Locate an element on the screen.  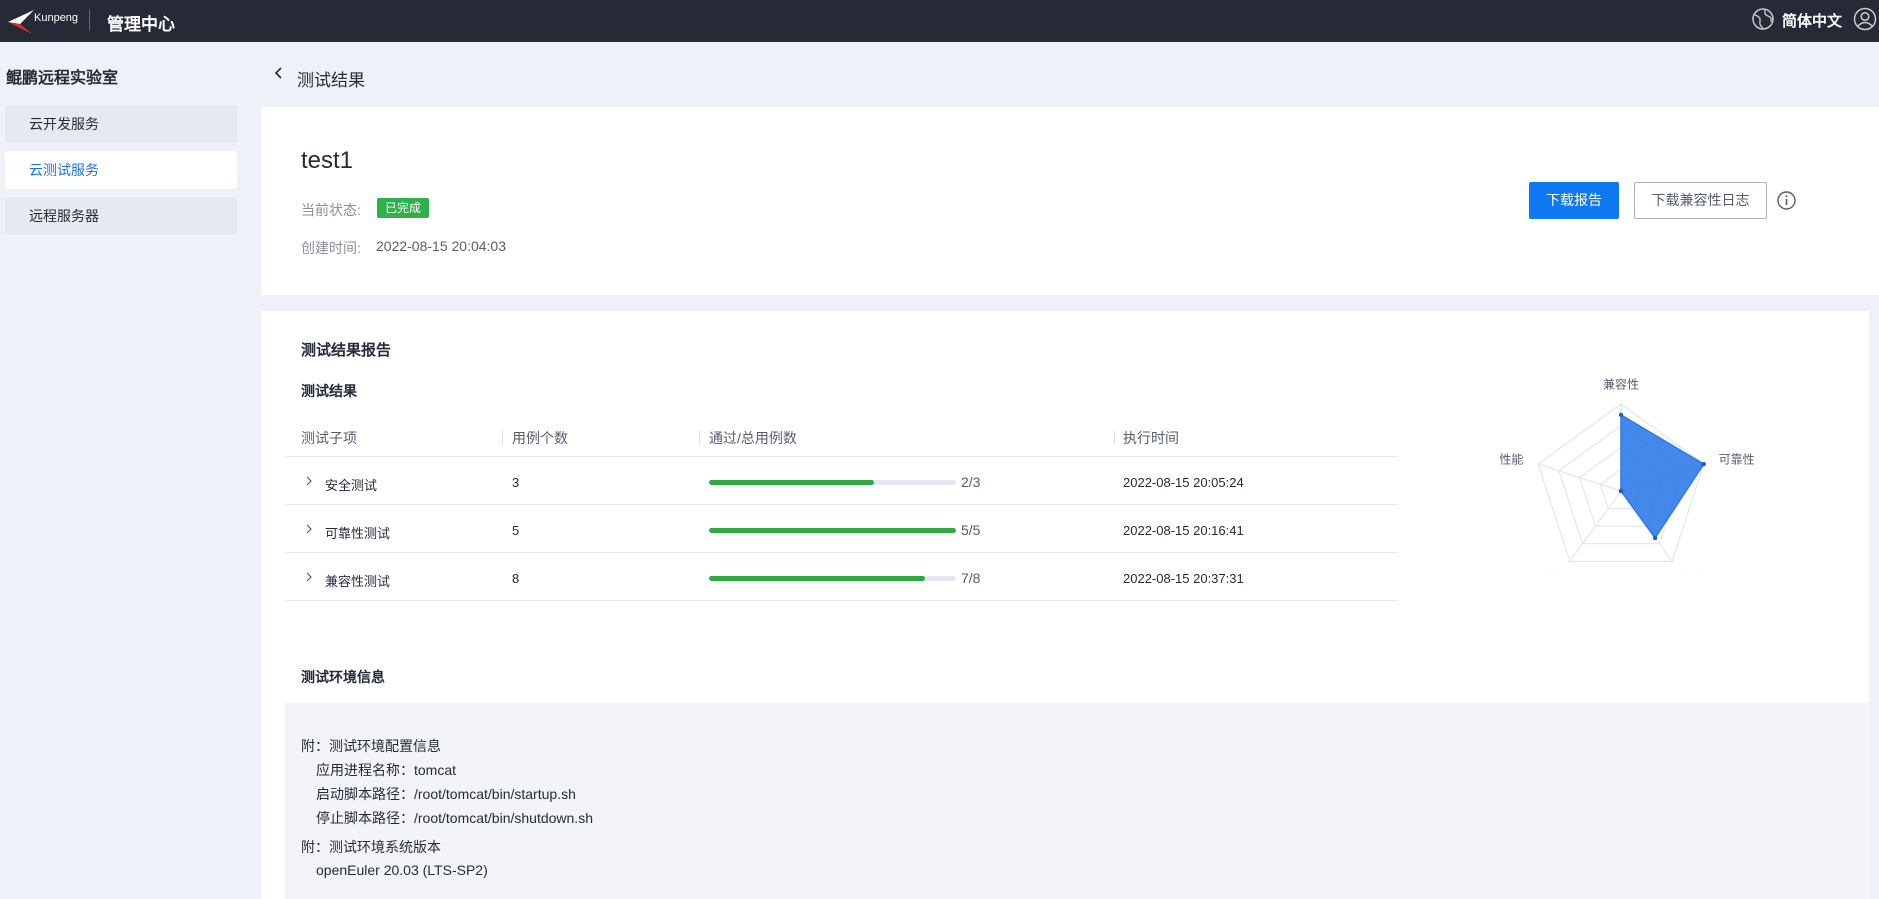
radar-axis-label: 功能 is located at coordinates (1549, 575).